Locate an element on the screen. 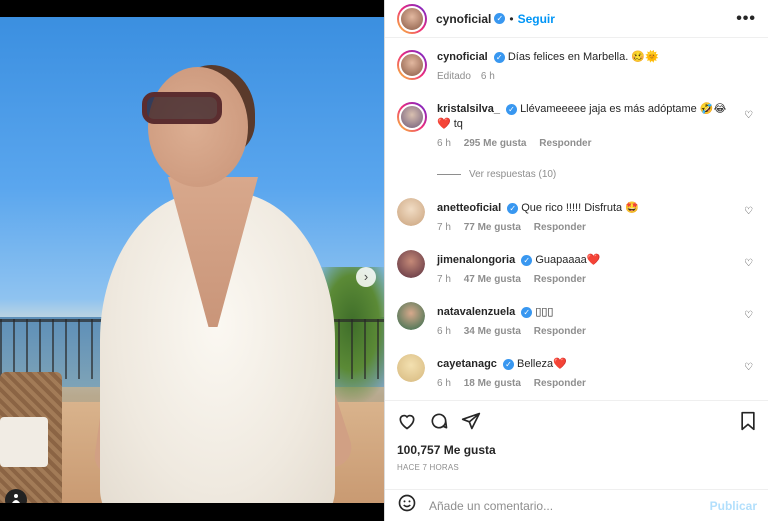 The width and height of the screenshot is (768, 521). comment-likes: 34 Me gusta is located at coordinates (492, 331).